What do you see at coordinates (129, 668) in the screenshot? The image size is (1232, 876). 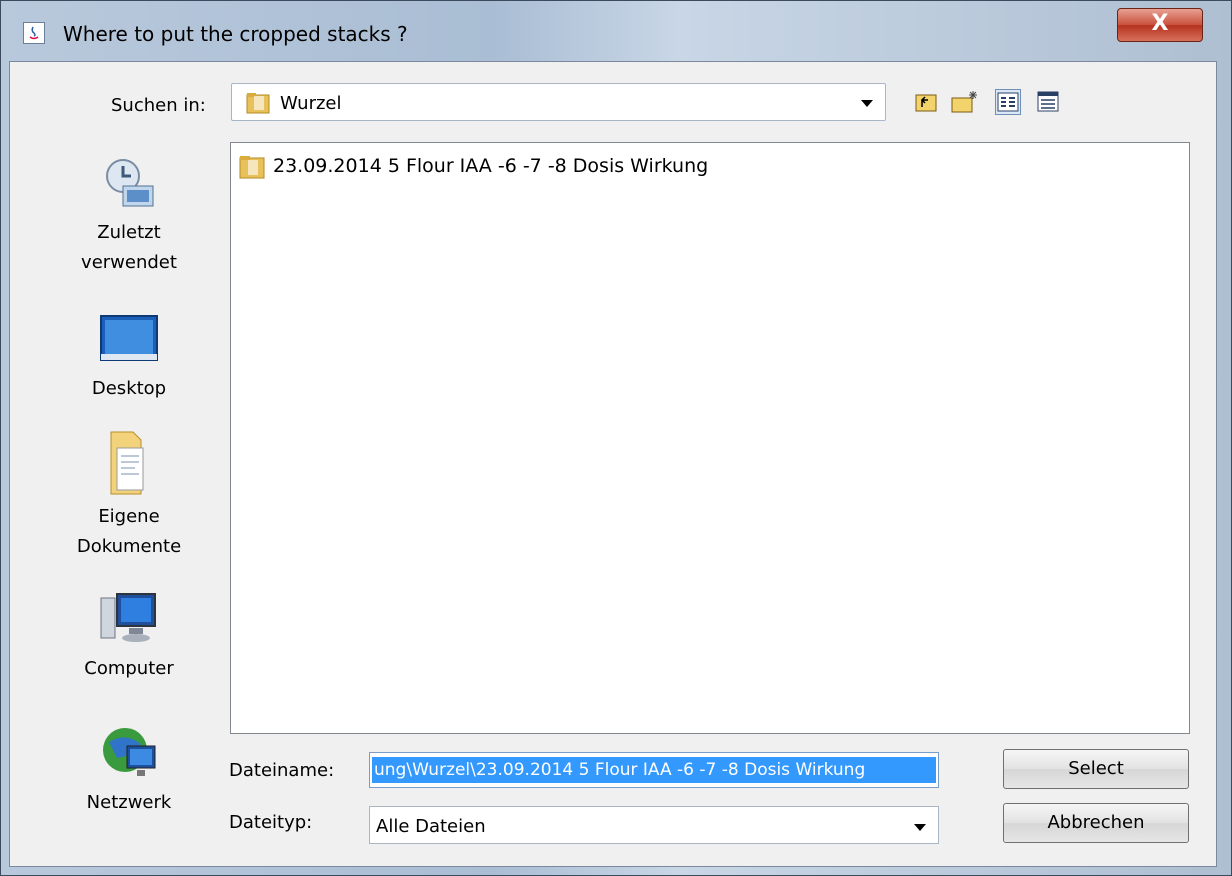 I see `place-label: Computer` at bounding box center [129, 668].